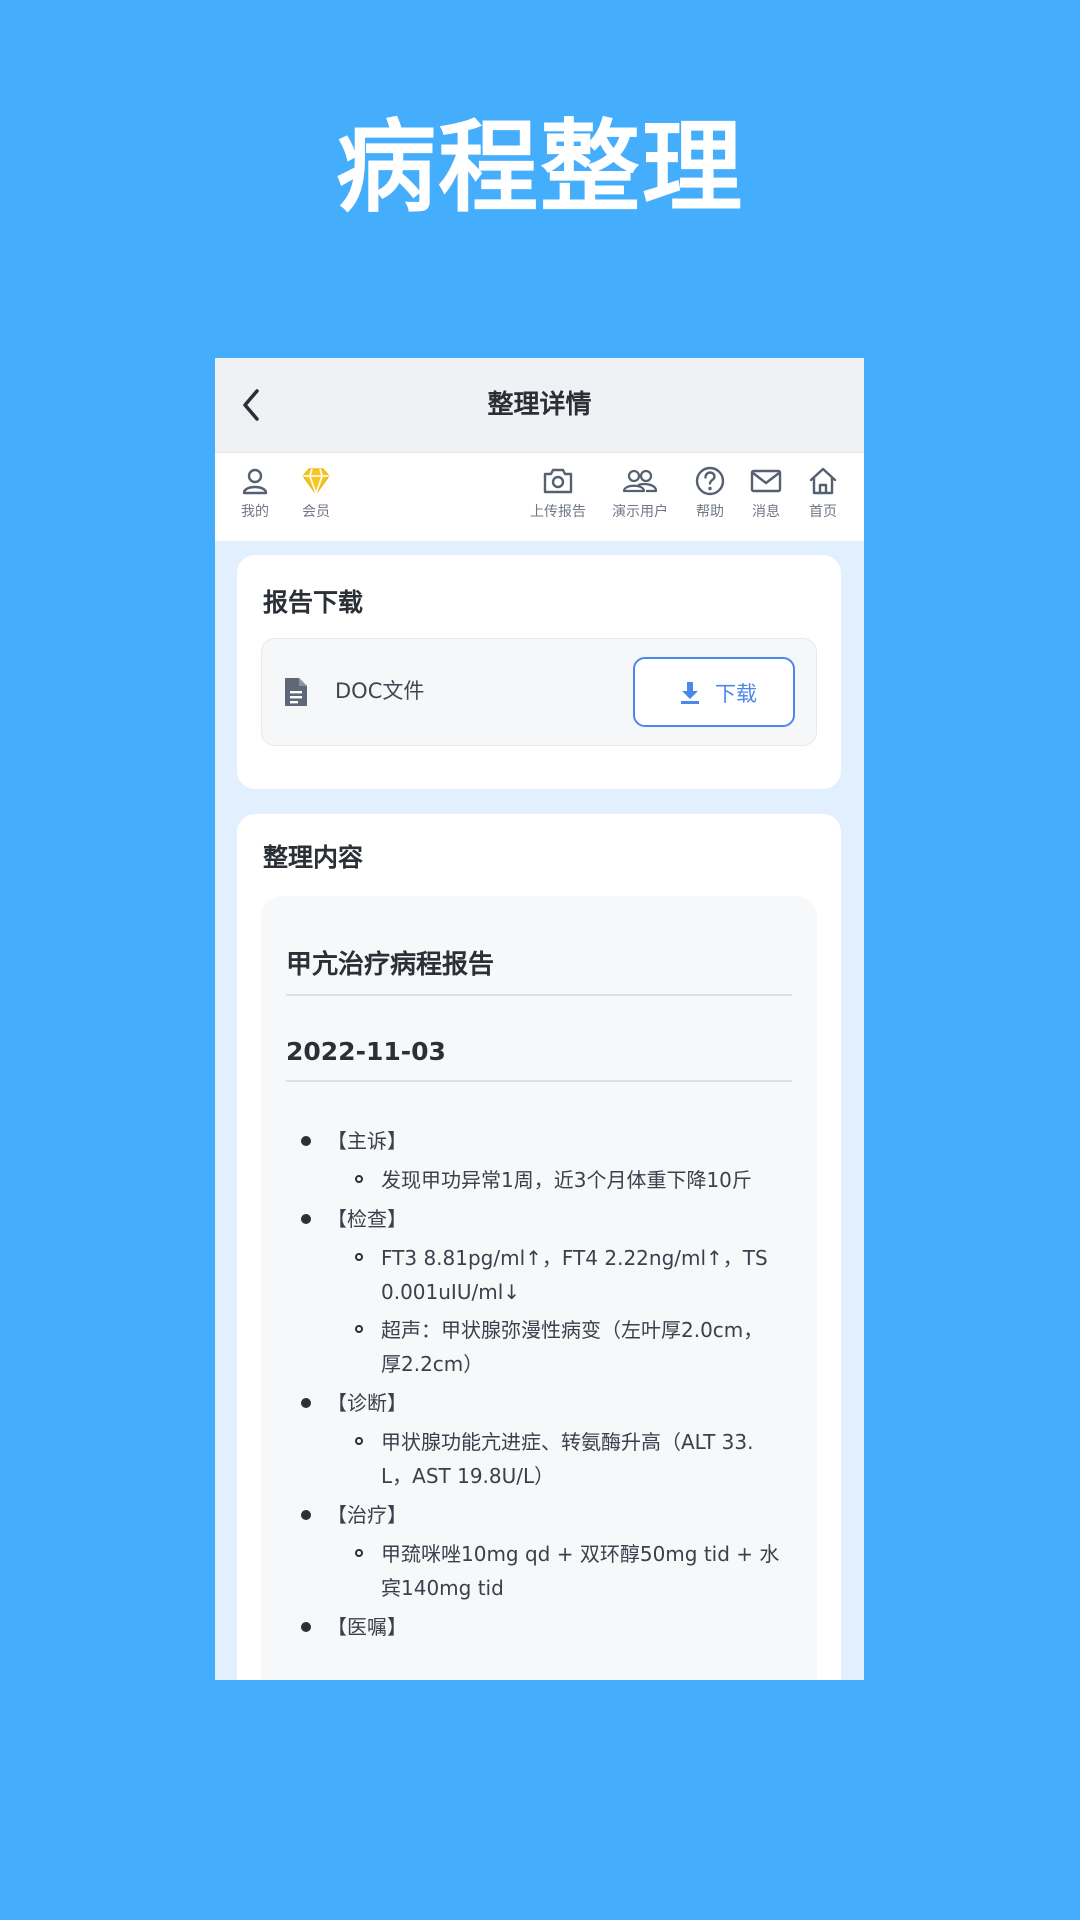 This screenshot has height=1920, width=1080. Describe the element at coordinates (574, 1258) in the screenshot. I see `item-line: FT3 8.81pg/ml↑，FT4 2.22ng/ml↑，TS` at that location.